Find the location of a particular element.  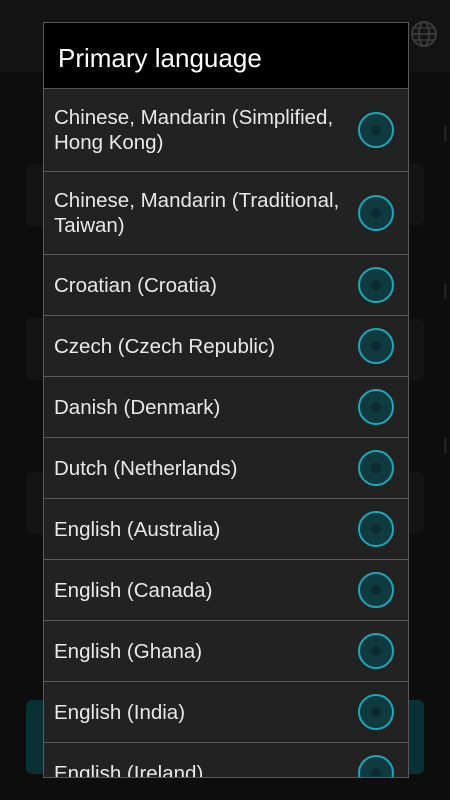

language-option-label: Croatian (Croatia) is located at coordinates (135, 285).